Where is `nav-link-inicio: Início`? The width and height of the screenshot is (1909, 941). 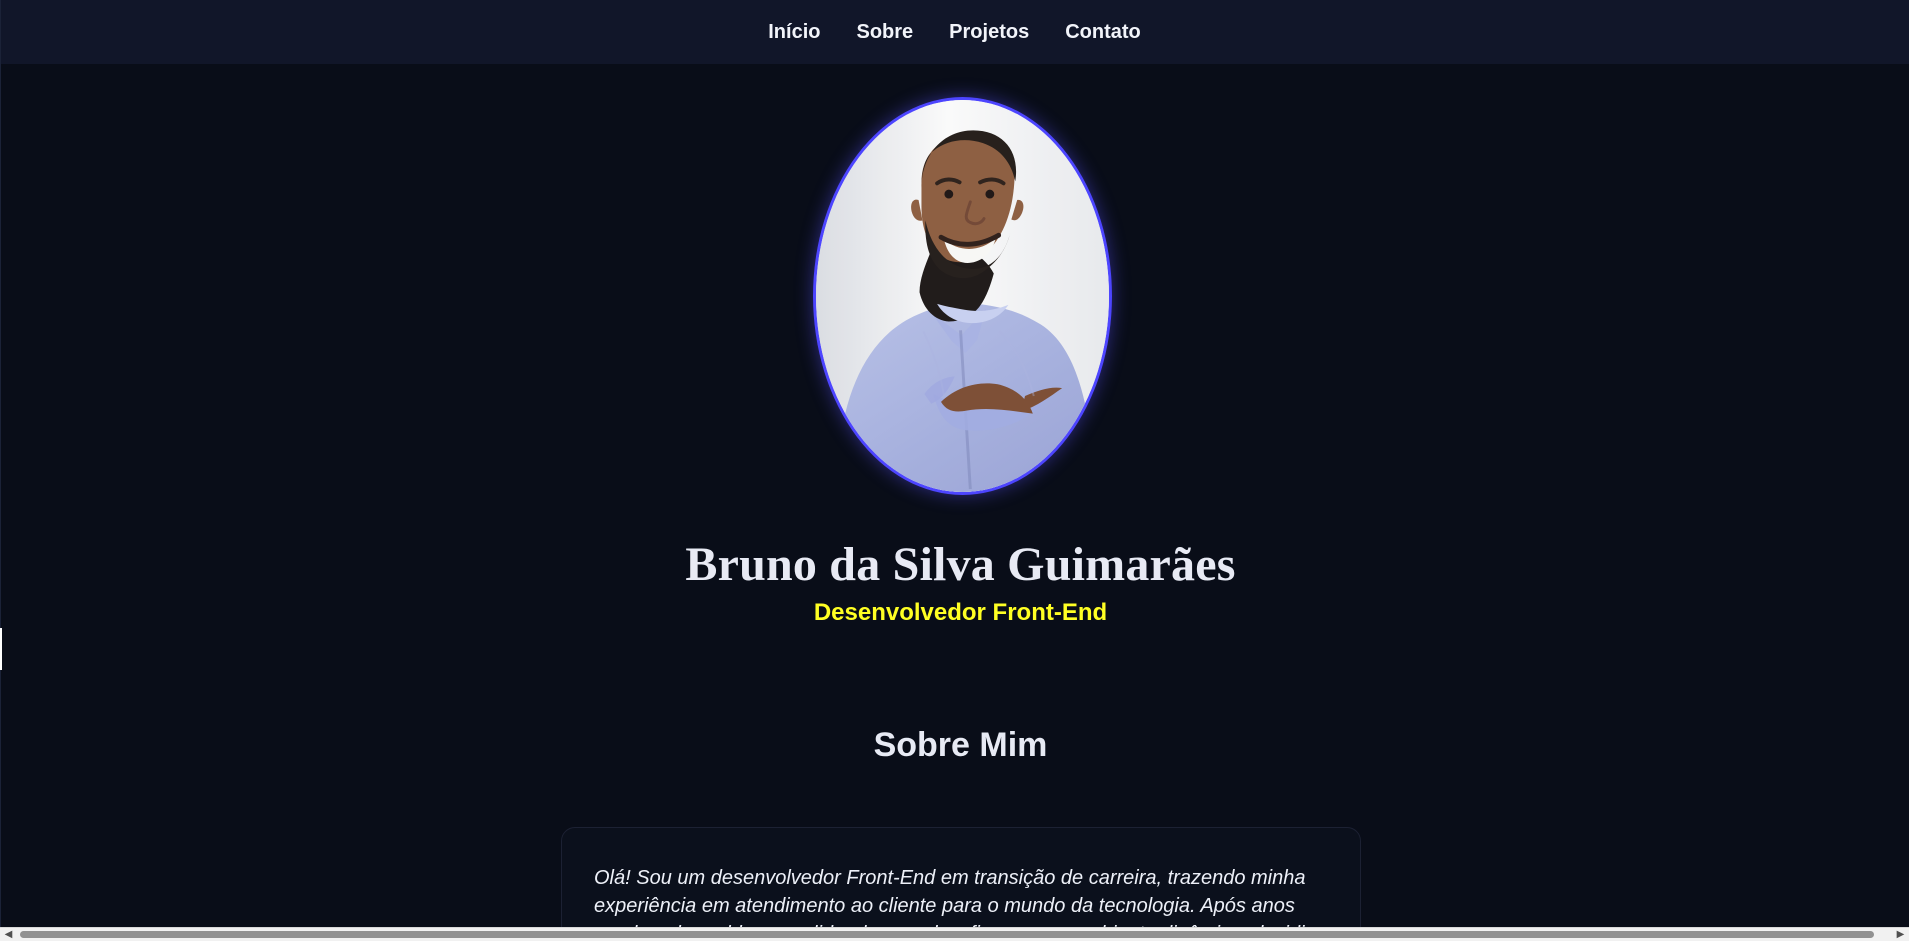
nav-link-inicio: Início is located at coordinates (794, 32).